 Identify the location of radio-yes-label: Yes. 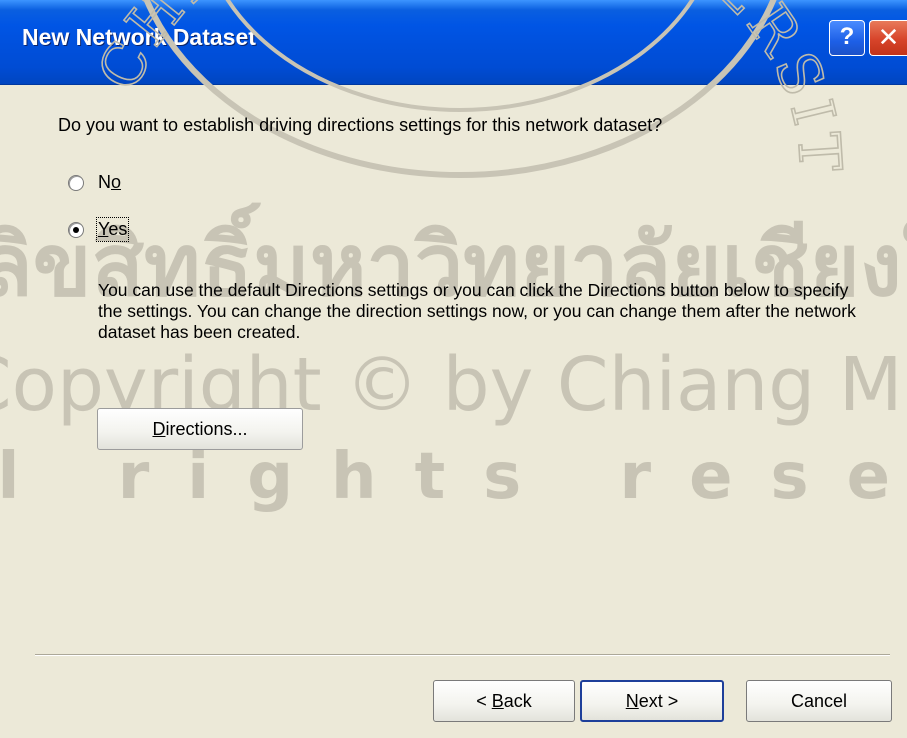
(112, 229).